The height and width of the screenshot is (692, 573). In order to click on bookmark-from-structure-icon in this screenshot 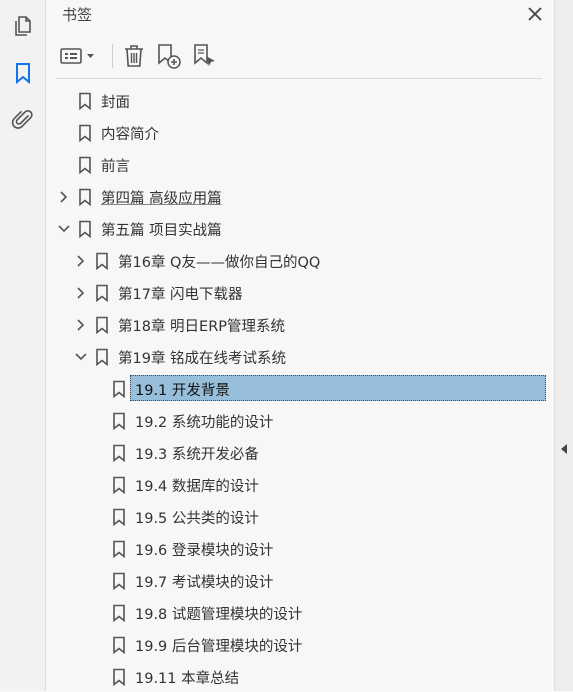, I will do `click(205, 56)`.